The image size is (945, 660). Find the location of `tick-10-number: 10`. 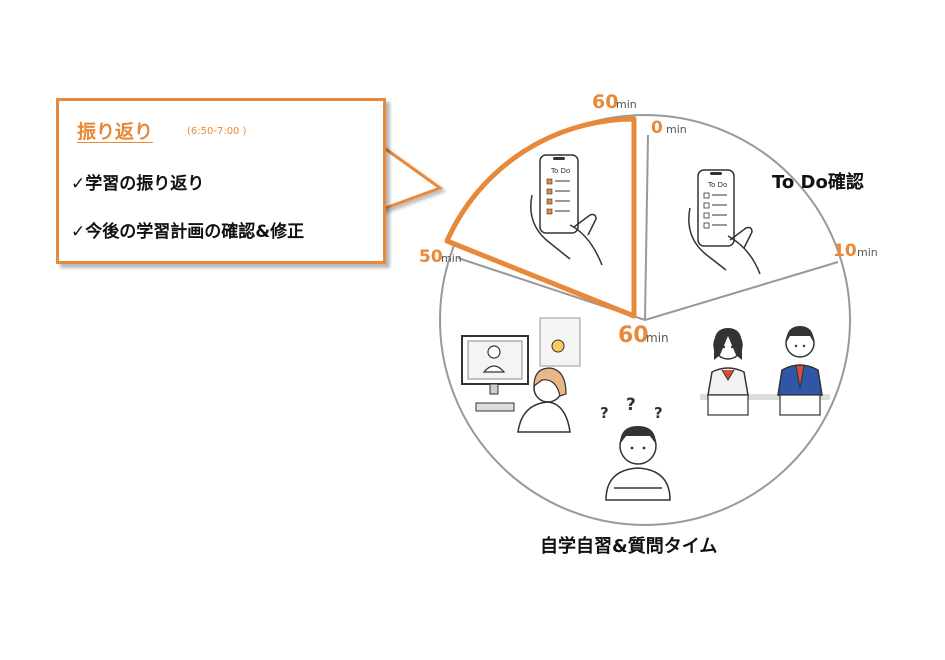

tick-10-number: 10 is located at coordinates (845, 251).